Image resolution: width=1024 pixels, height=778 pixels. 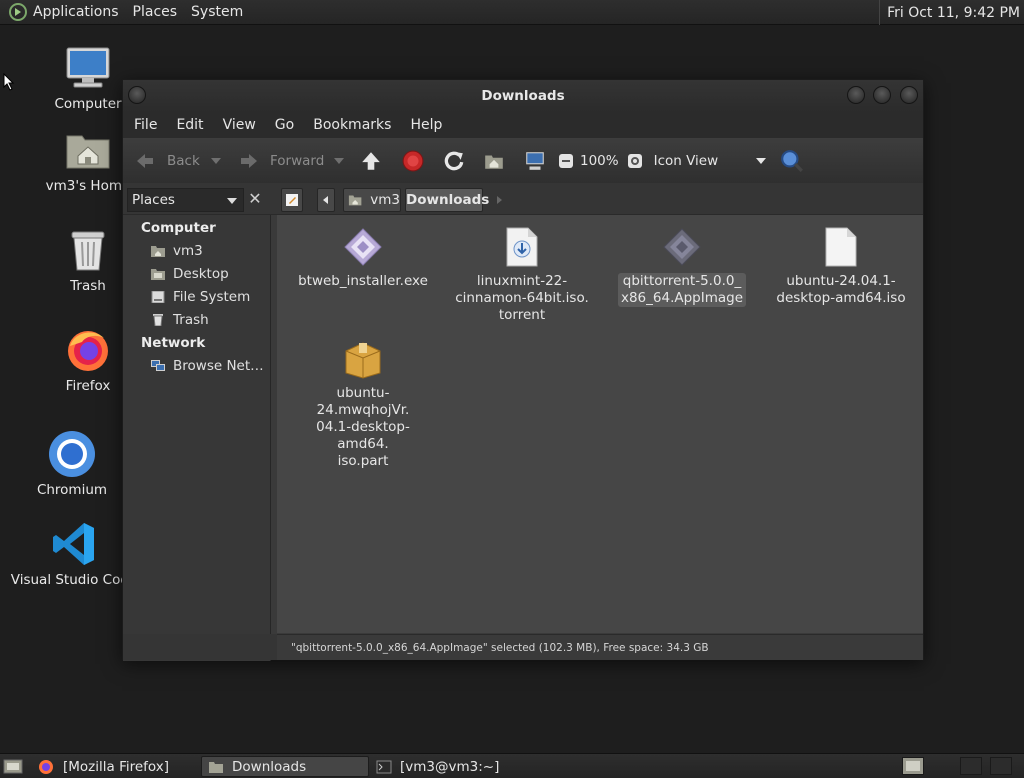 I want to click on pencil-icon, so click(x=292, y=200).